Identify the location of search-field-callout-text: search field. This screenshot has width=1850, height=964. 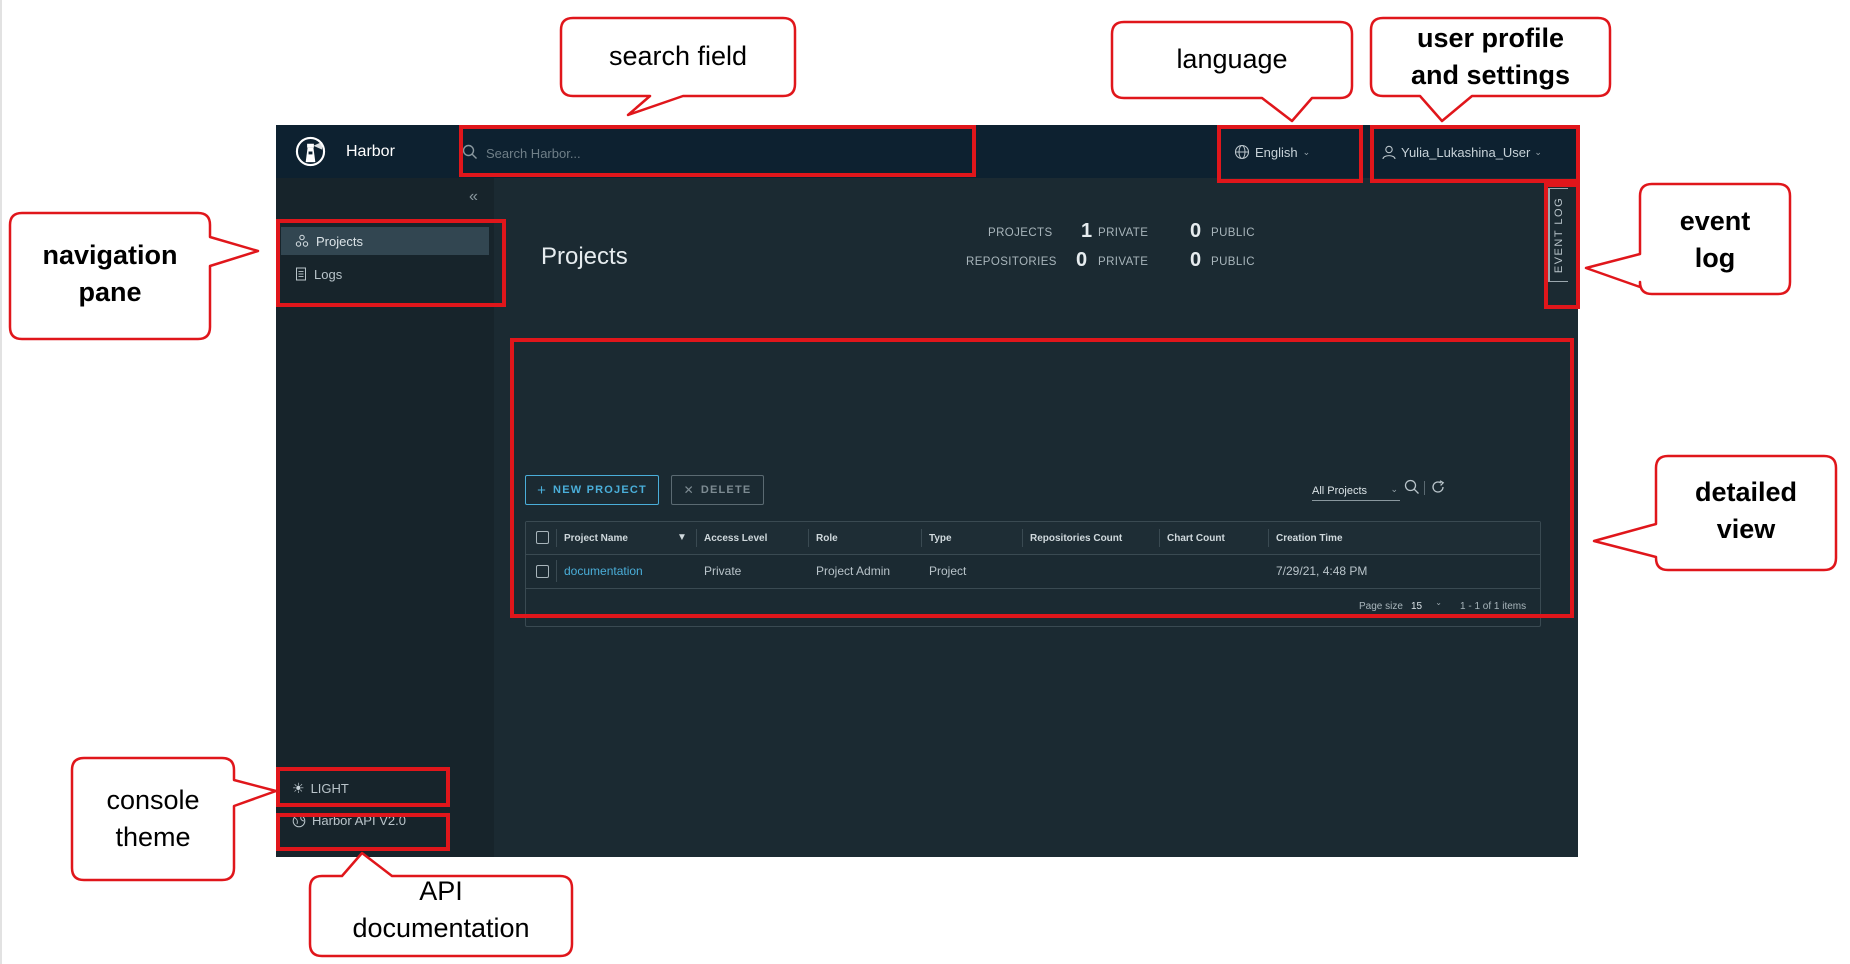
(678, 56).